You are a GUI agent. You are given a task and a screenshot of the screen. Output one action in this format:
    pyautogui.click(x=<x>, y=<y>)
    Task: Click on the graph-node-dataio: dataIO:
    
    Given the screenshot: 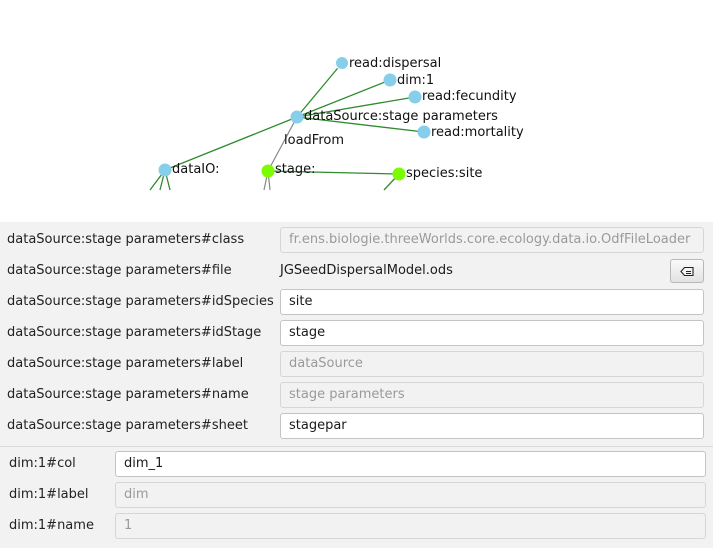 What is the action you would take?
    pyautogui.click(x=189, y=169)
    